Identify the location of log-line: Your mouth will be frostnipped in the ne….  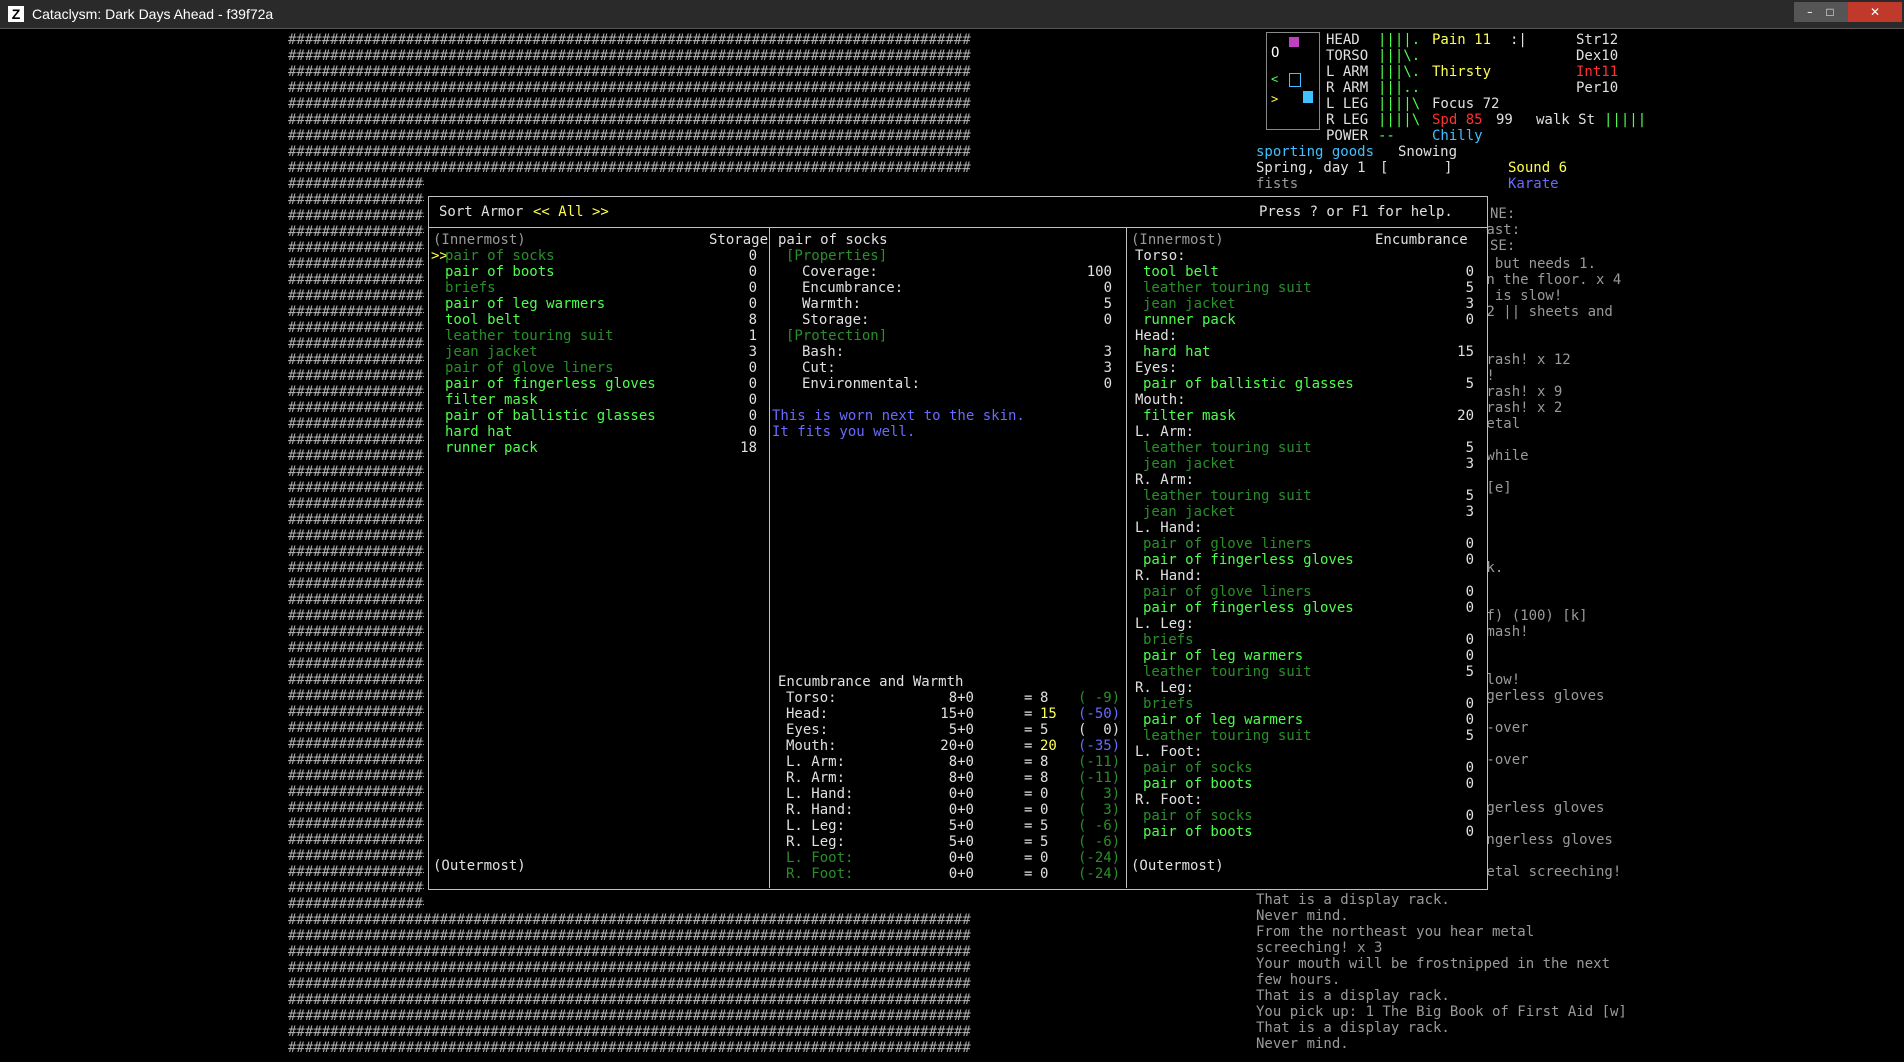
(1433, 964).